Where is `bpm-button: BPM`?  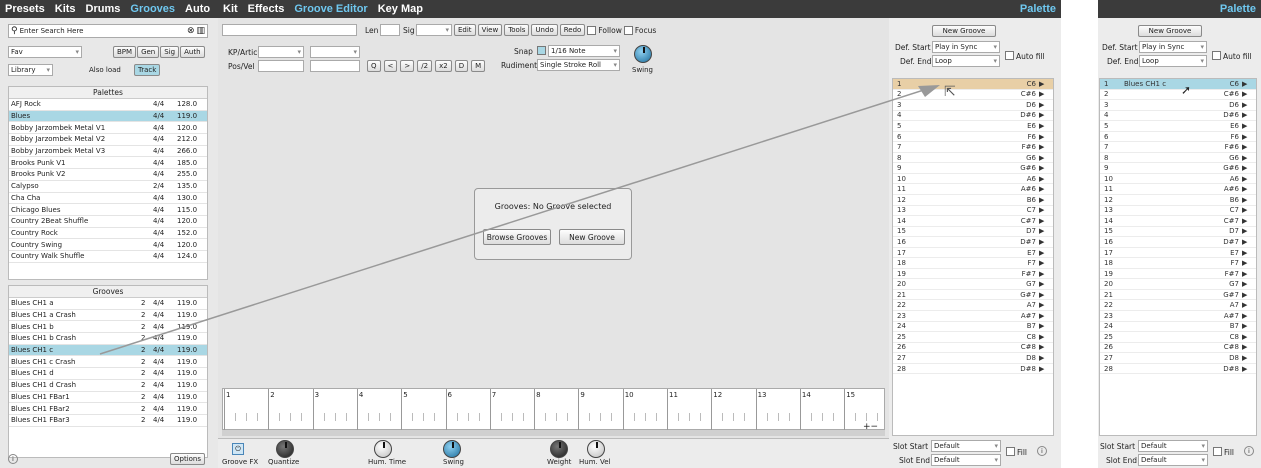
bpm-button: BPM is located at coordinates (125, 52).